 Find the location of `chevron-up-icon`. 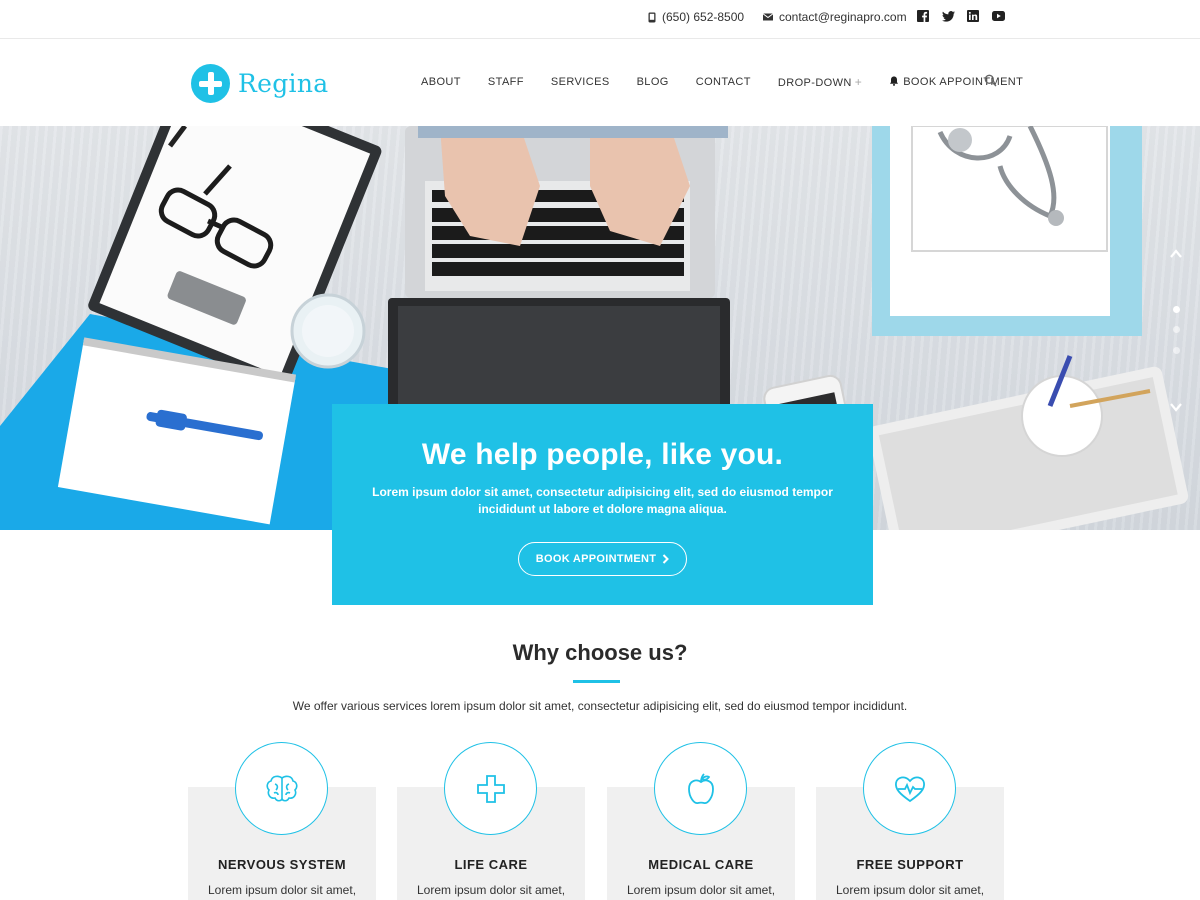

chevron-up-icon is located at coordinates (1176, 254).